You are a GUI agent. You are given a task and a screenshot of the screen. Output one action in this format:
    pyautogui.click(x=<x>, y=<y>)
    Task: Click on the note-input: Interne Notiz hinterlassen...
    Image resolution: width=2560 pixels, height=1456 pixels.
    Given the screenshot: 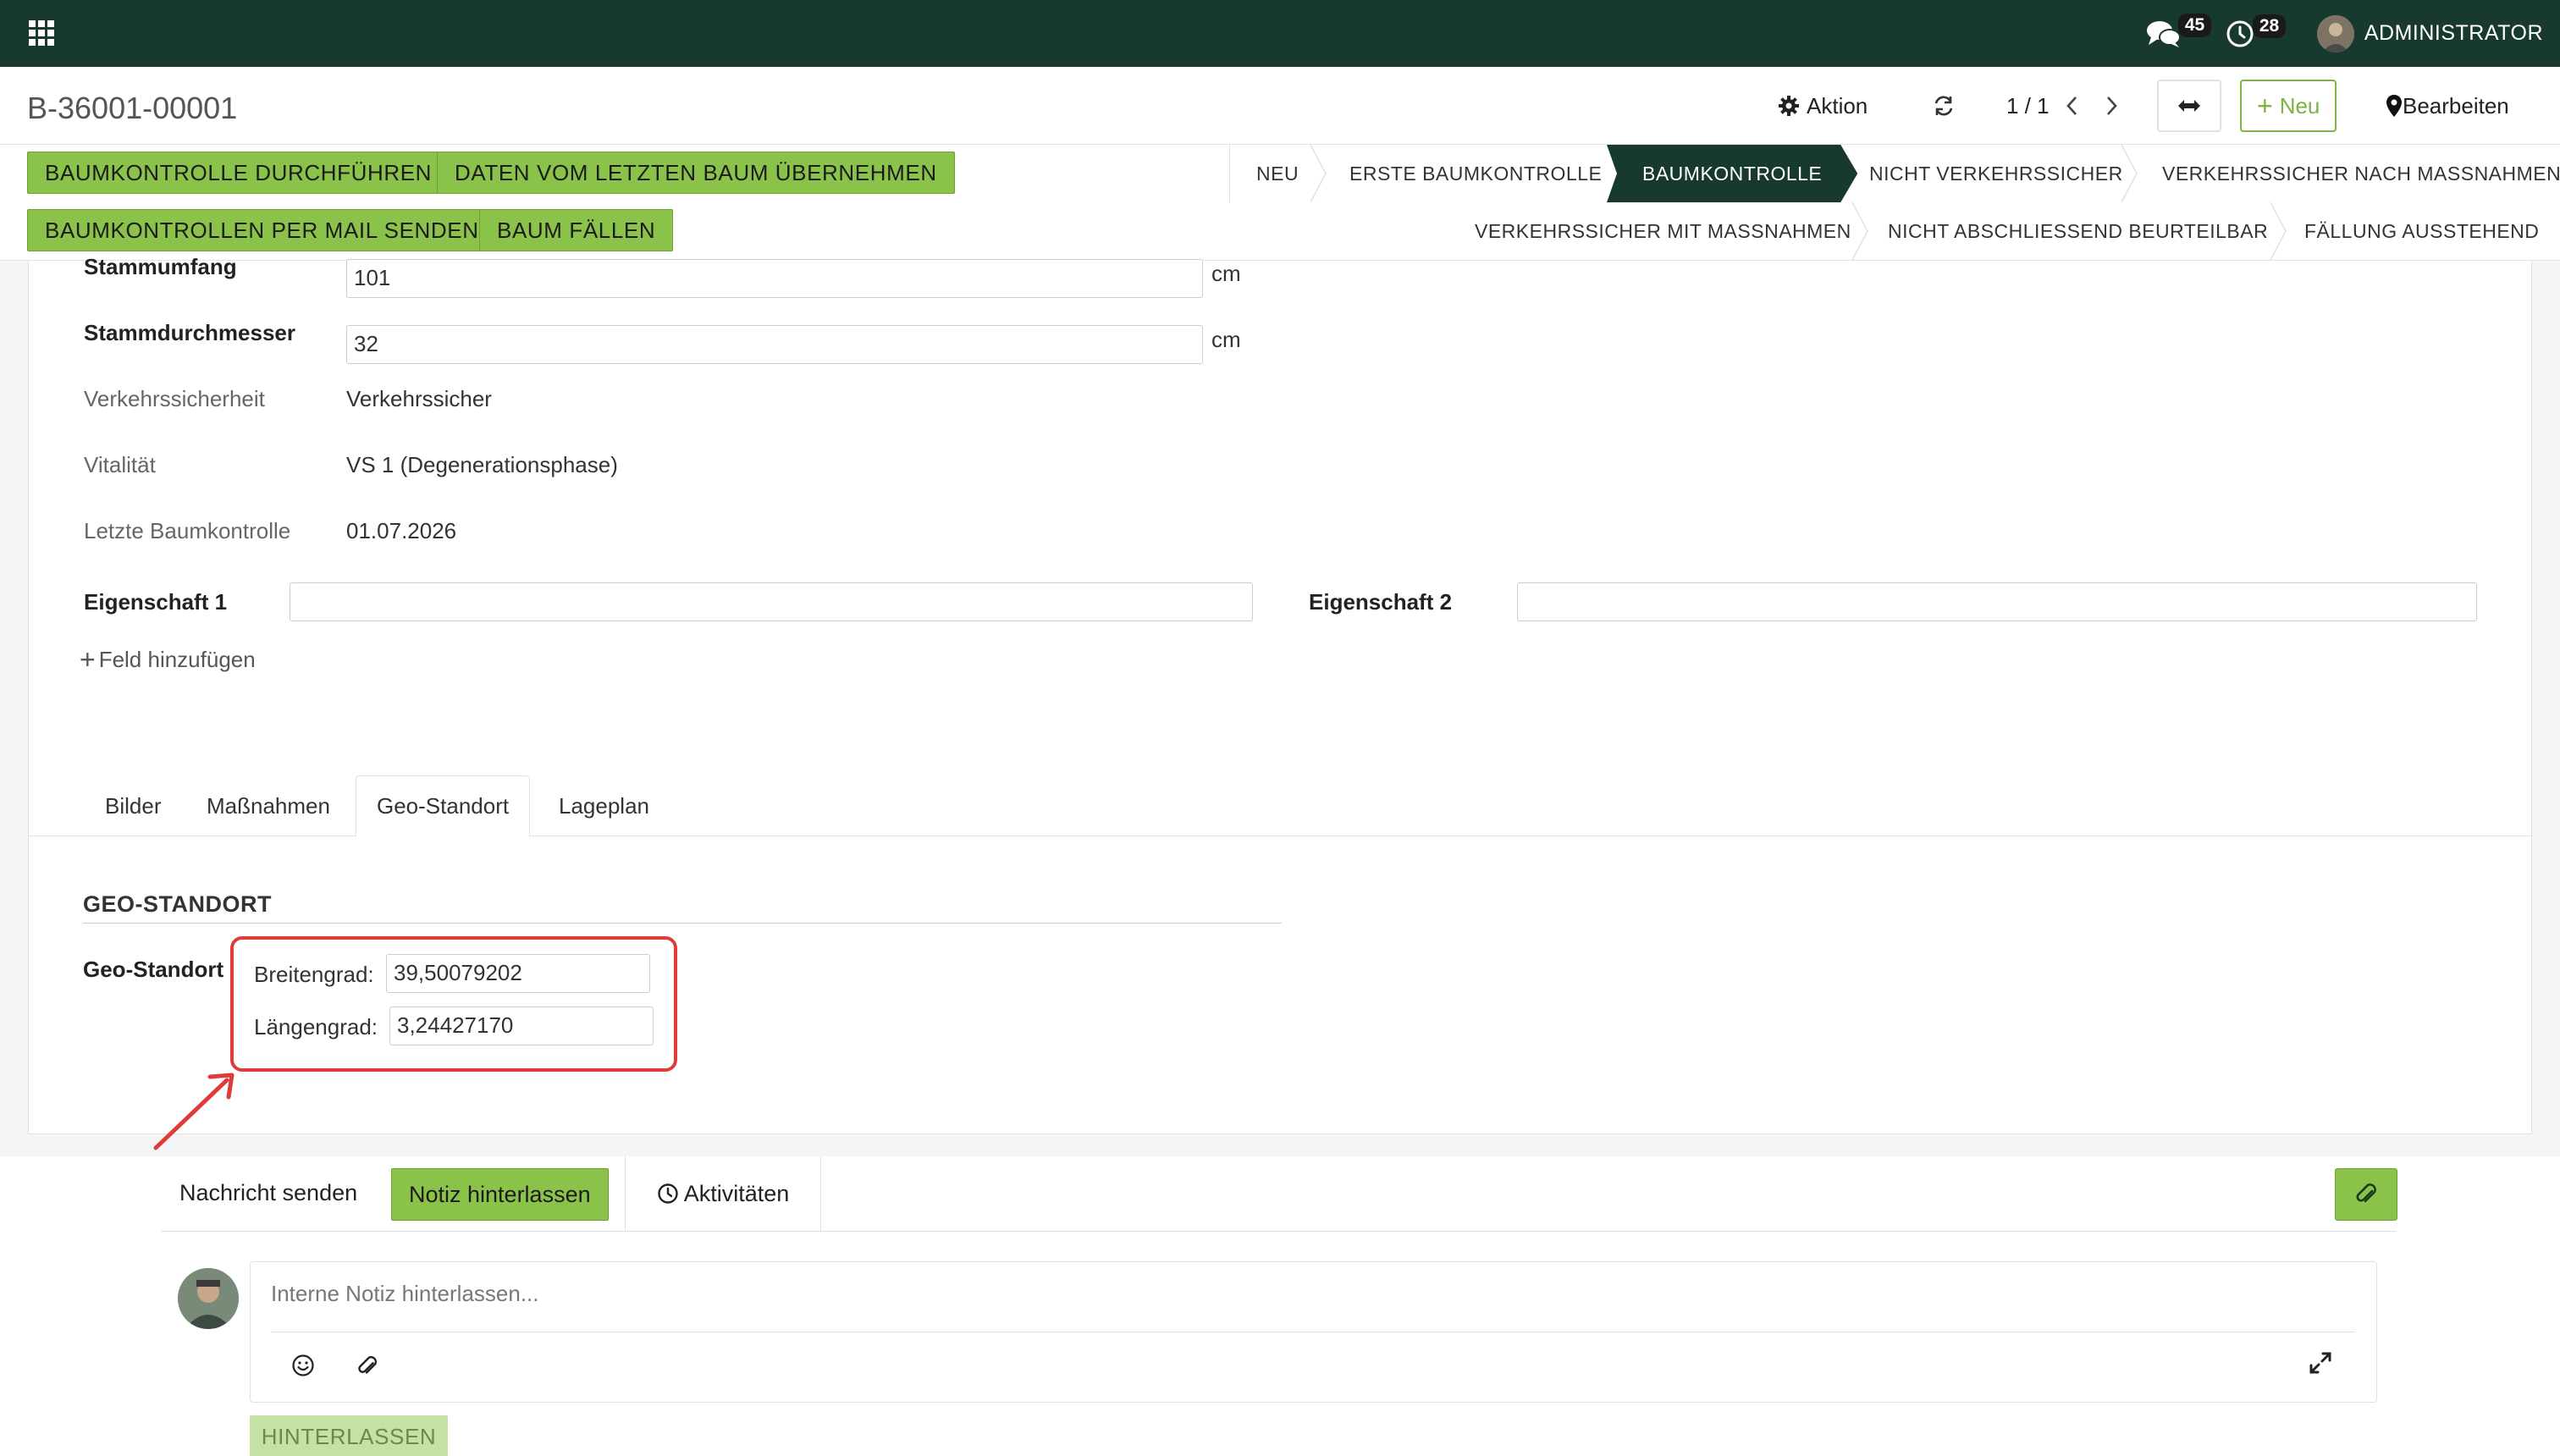 What is the action you would take?
    pyautogui.click(x=405, y=1294)
    